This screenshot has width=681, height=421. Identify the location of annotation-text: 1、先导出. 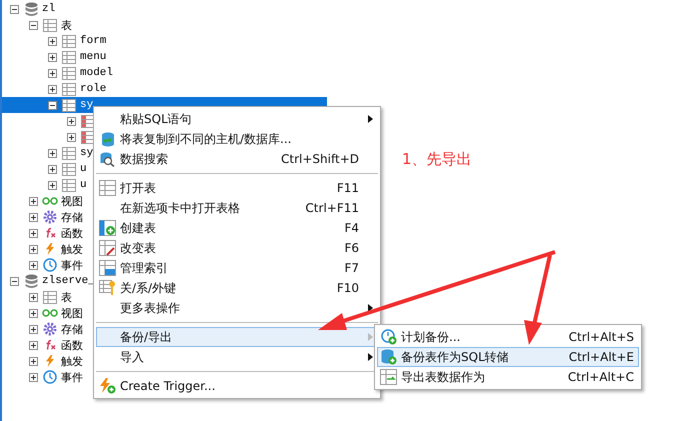
(437, 159).